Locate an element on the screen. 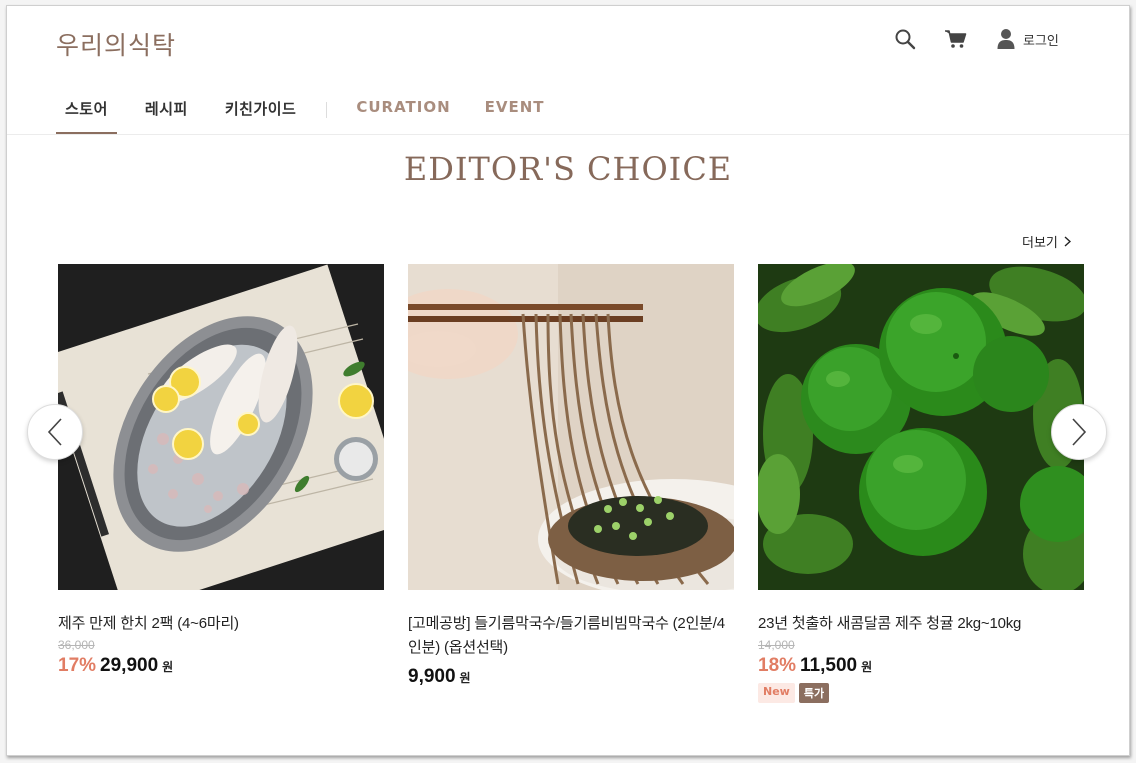 The height and width of the screenshot is (763, 1136). sale-price: 11,500 is located at coordinates (829, 665).